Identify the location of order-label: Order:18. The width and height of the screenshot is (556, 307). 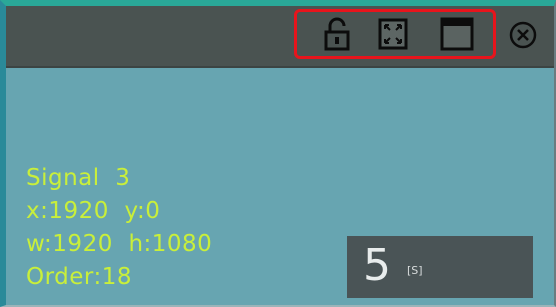
(79, 277).